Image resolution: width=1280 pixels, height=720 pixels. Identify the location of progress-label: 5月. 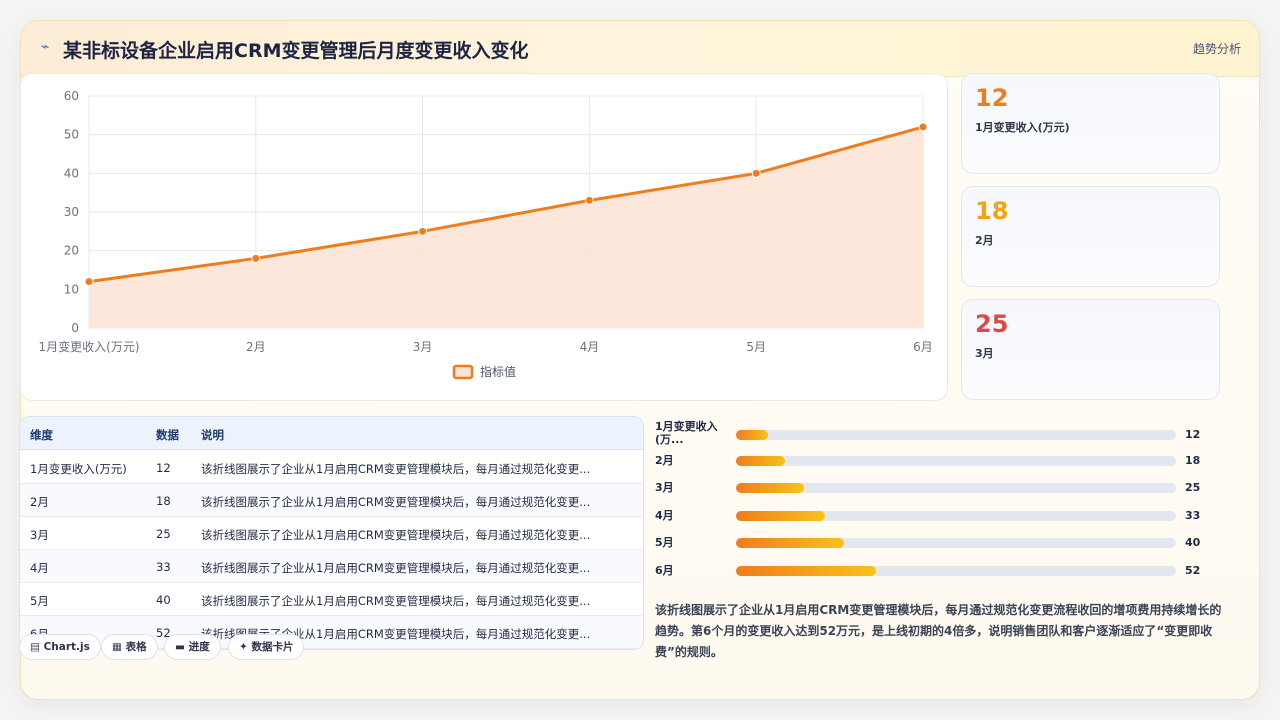
(664, 542).